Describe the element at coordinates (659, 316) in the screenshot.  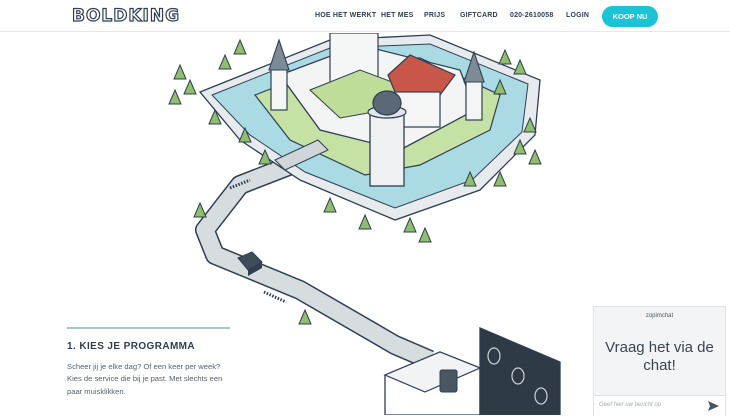
I see `chat-brand: zopimchat` at that location.